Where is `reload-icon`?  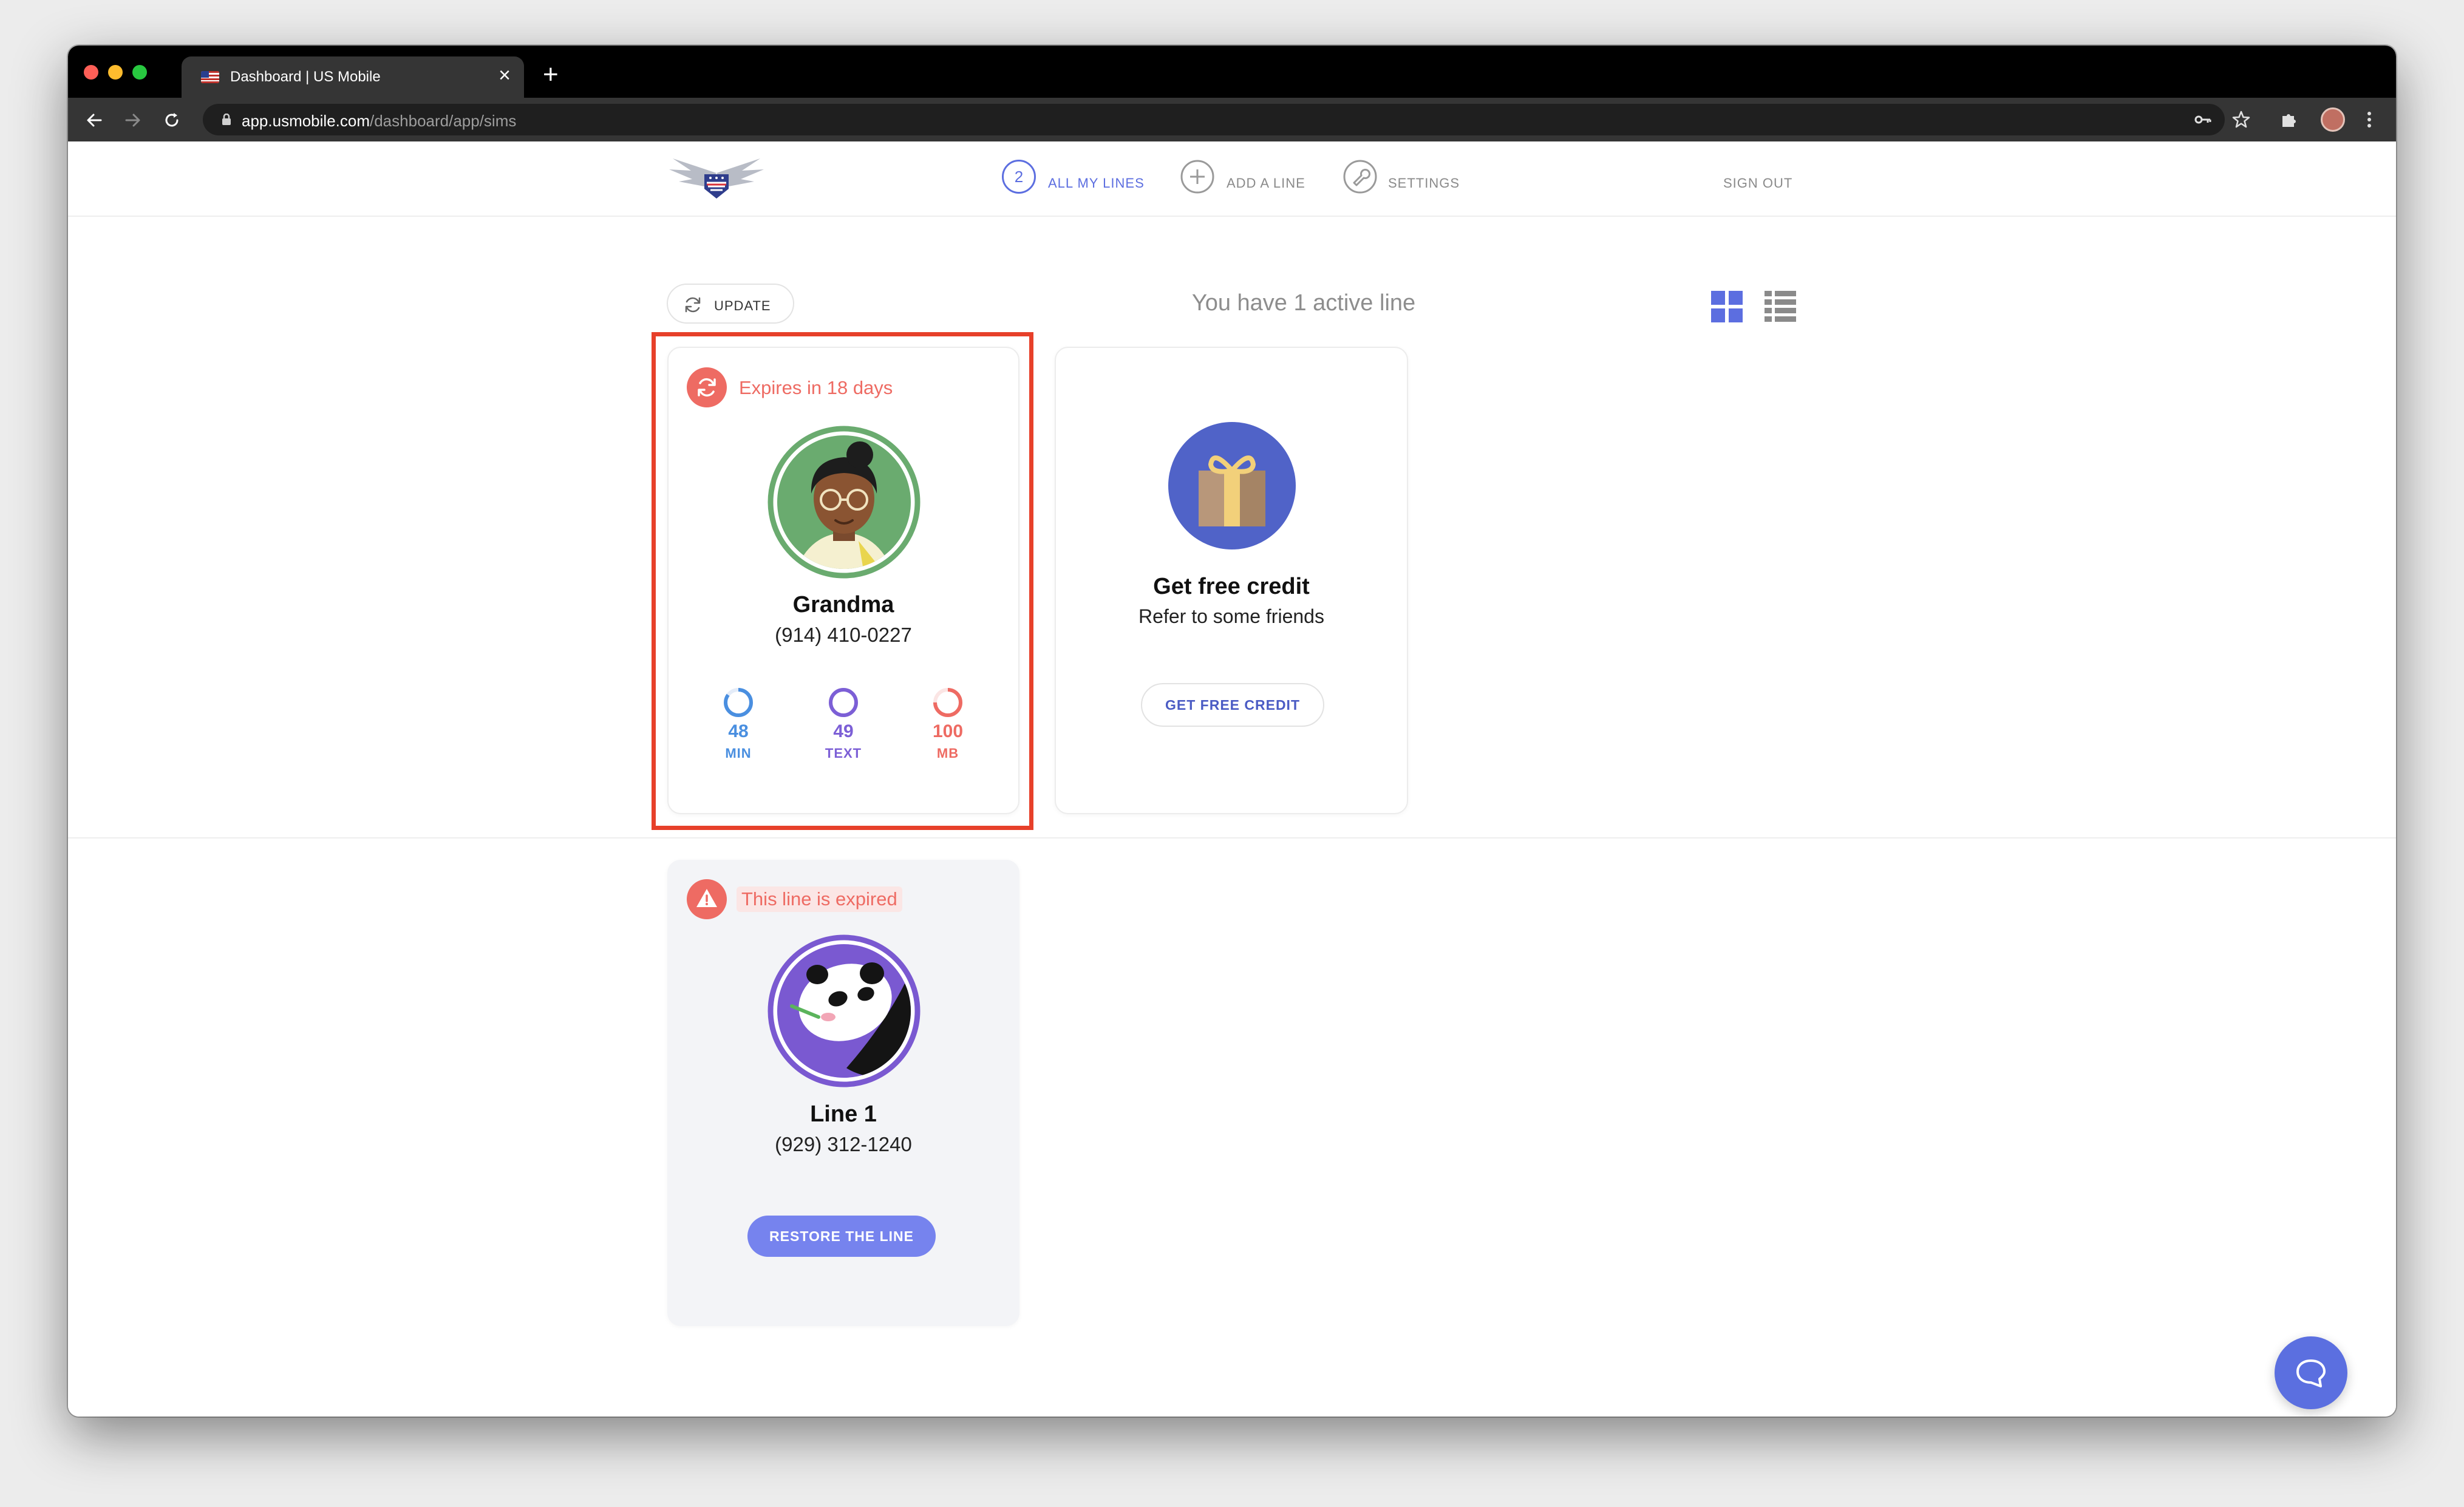
reload-icon is located at coordinates (172, 120).